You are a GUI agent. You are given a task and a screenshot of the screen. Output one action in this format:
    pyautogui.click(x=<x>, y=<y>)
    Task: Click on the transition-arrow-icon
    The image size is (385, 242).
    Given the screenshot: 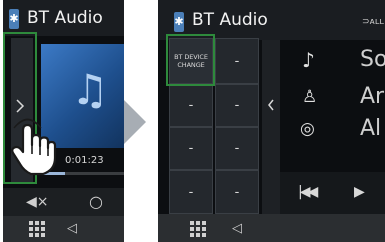 What is the action you would take?
    pyautogui.click(x=135, y=122)
    